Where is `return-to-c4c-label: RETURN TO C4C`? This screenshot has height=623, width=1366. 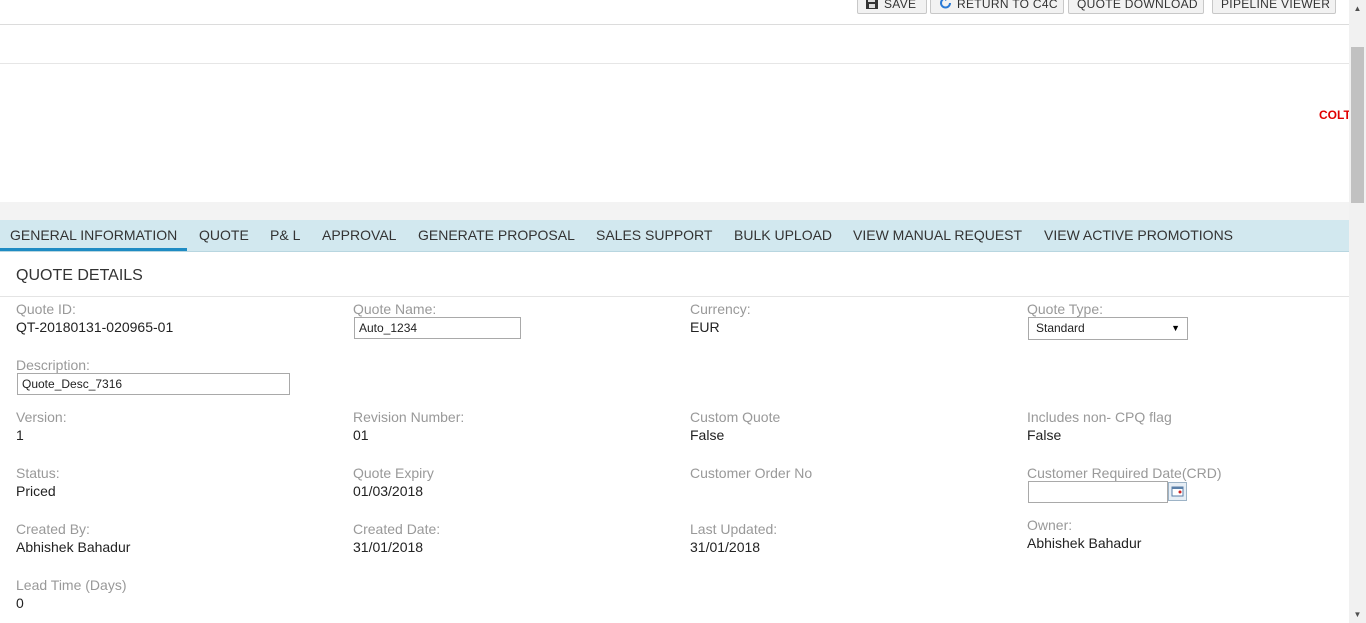
return-to-c4c-label: RETURN TO C4C is located at coordinates (1007, 5).